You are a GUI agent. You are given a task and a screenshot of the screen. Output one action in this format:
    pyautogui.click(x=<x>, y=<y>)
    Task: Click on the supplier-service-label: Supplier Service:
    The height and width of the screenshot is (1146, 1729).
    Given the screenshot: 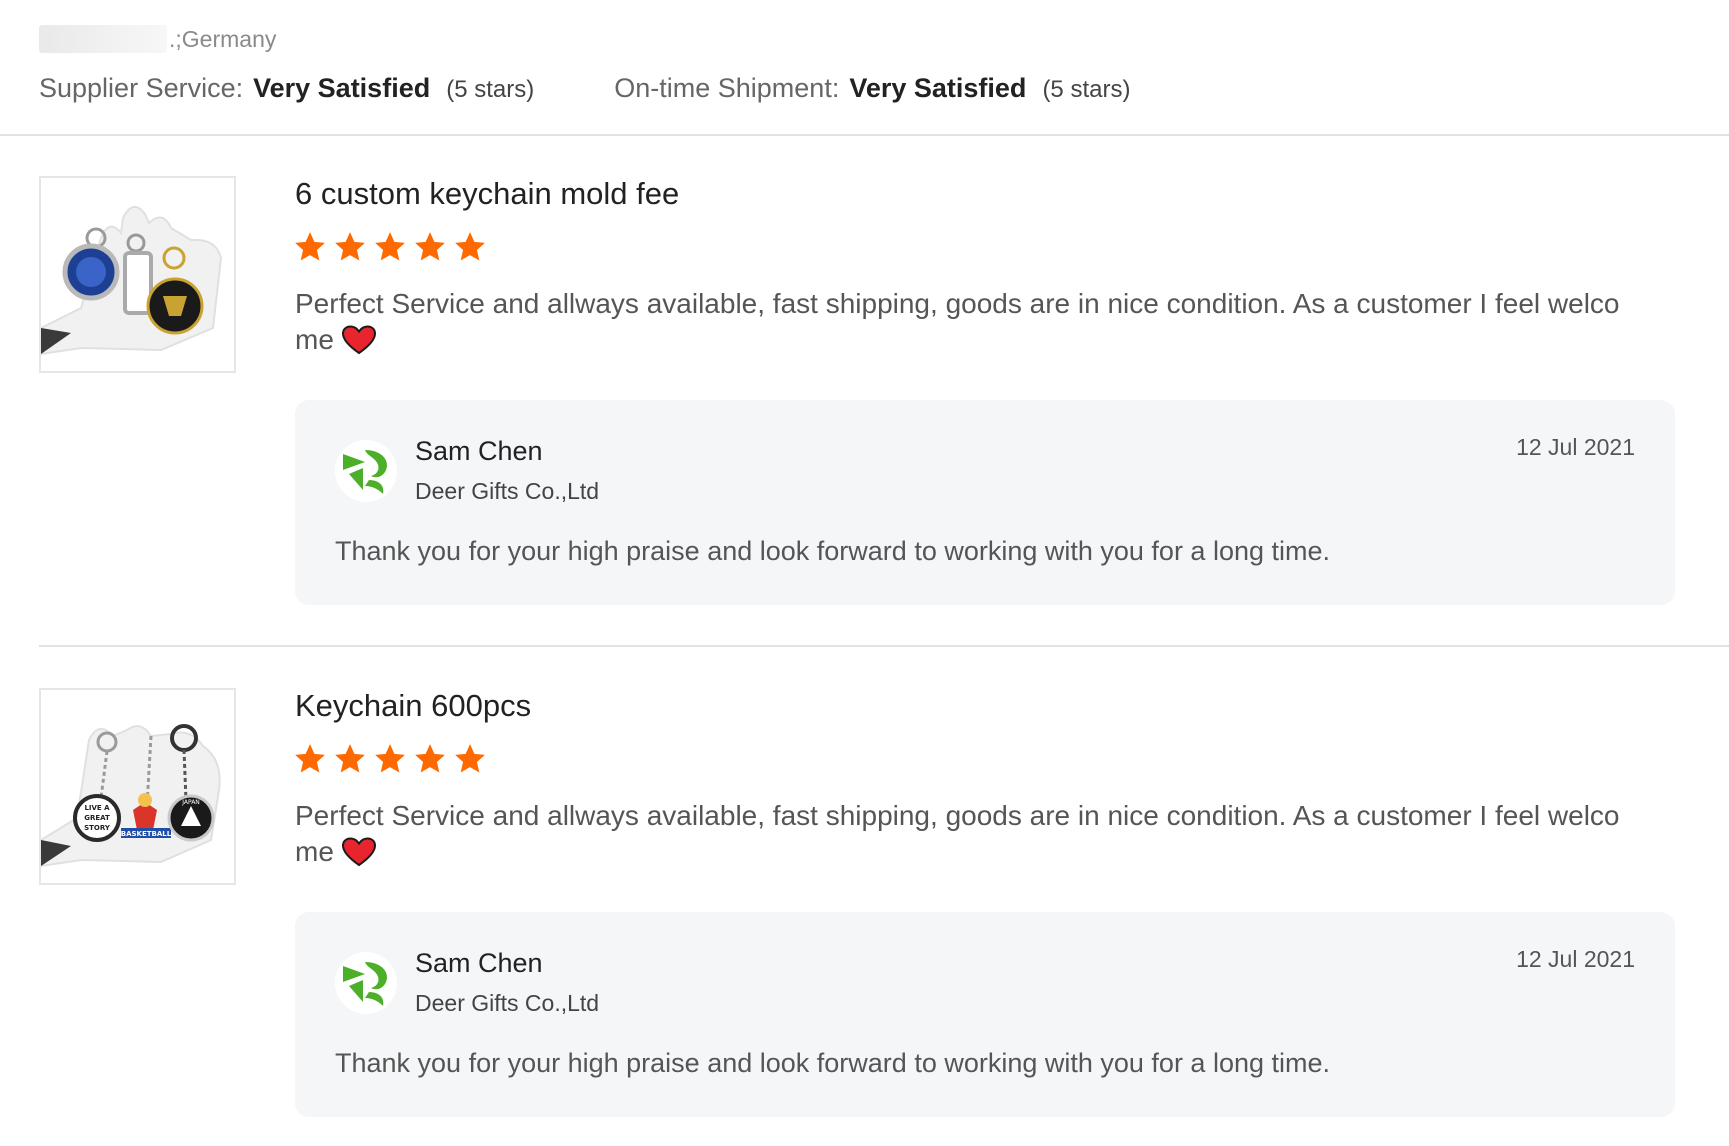 What is the action you would take?
    pyautogui.click(x=141, y=87)
    